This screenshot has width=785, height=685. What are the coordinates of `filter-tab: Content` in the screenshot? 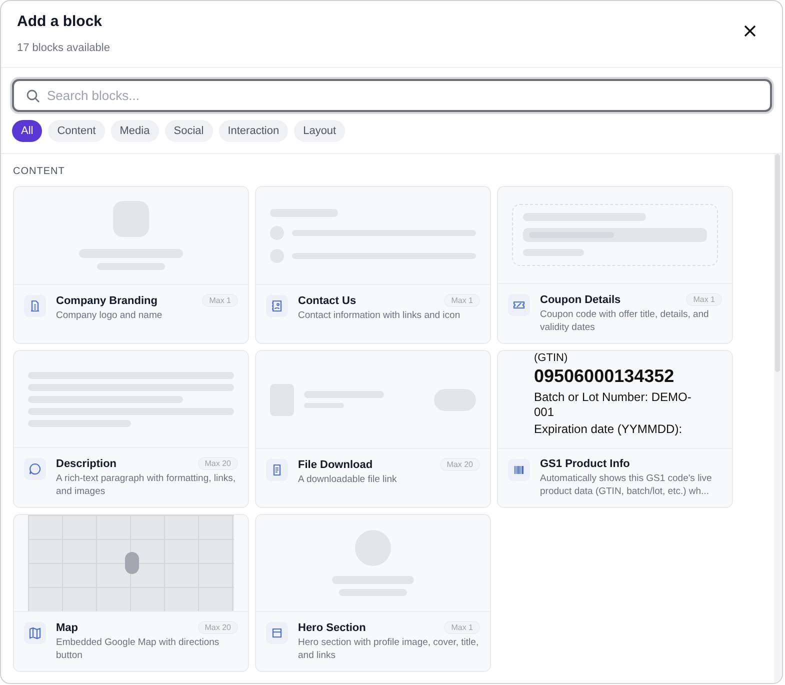 It's located at (76, 131).